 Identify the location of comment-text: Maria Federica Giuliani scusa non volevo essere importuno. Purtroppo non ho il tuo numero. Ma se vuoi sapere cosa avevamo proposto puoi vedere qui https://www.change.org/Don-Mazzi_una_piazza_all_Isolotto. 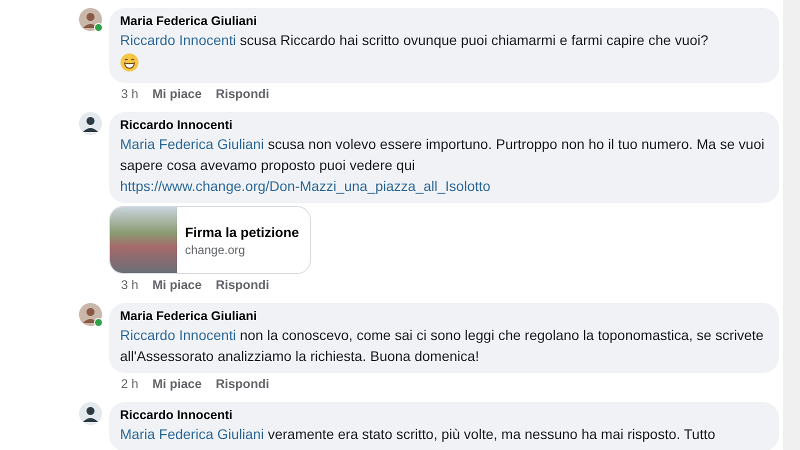
(443, 165).